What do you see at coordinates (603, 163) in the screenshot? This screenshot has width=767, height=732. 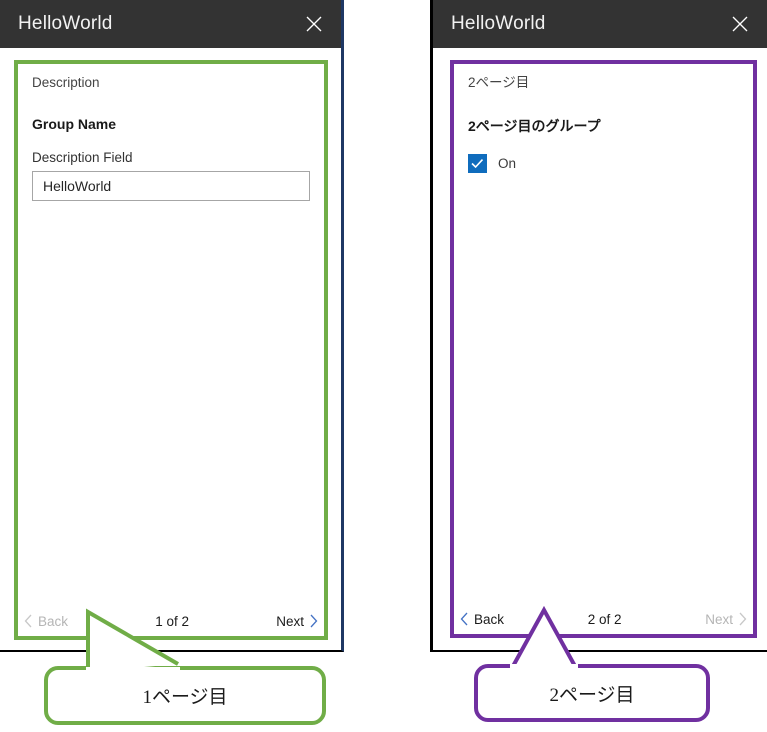 I see `on-checkbox-row: On` at bounding box center [603, 163].